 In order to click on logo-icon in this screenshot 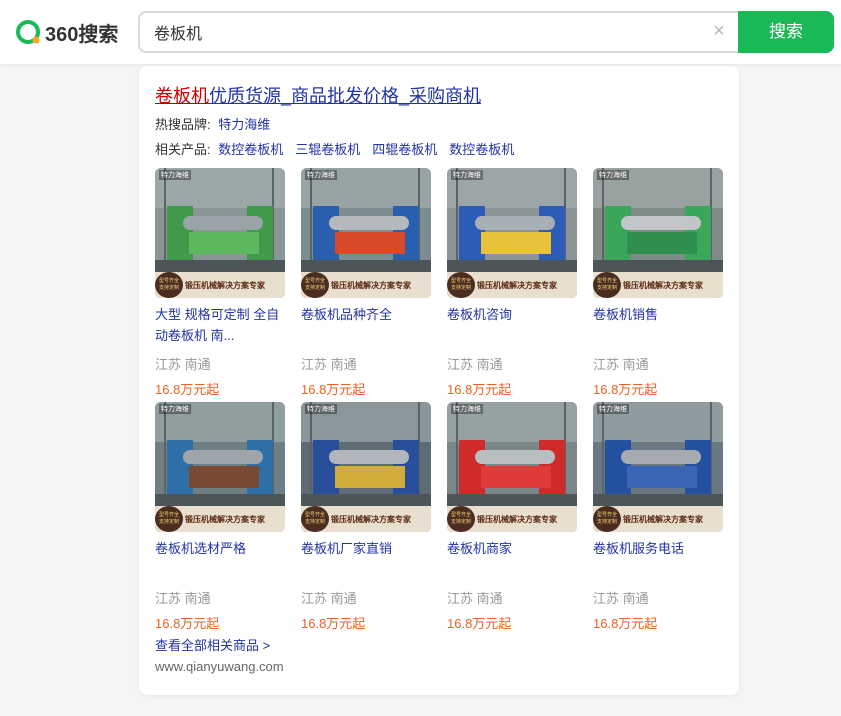, I will do `click(28, 32)`.